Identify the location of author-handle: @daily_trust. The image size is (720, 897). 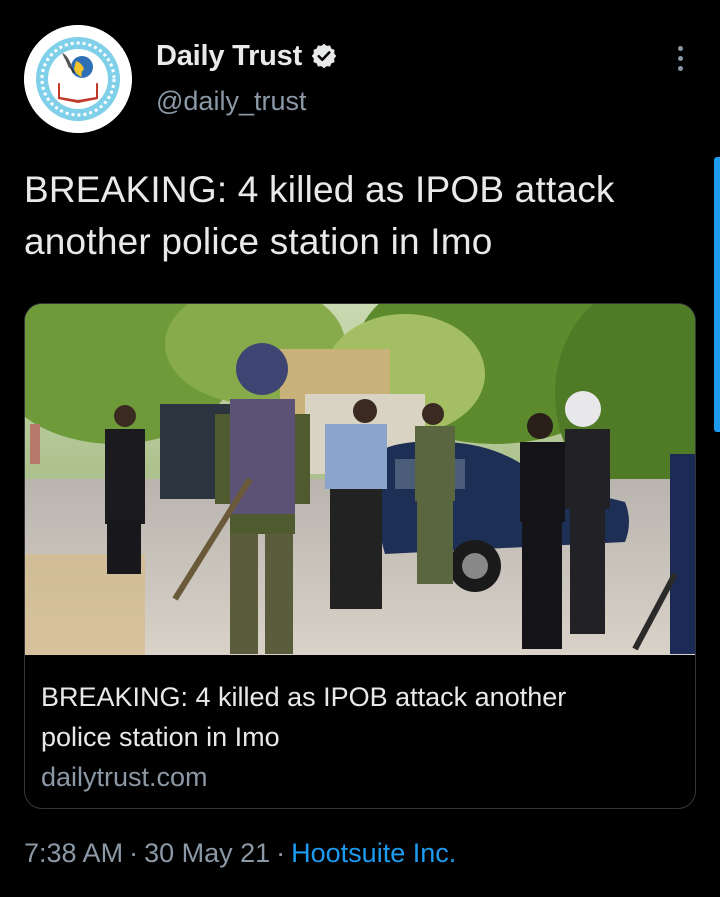
(247, 101).